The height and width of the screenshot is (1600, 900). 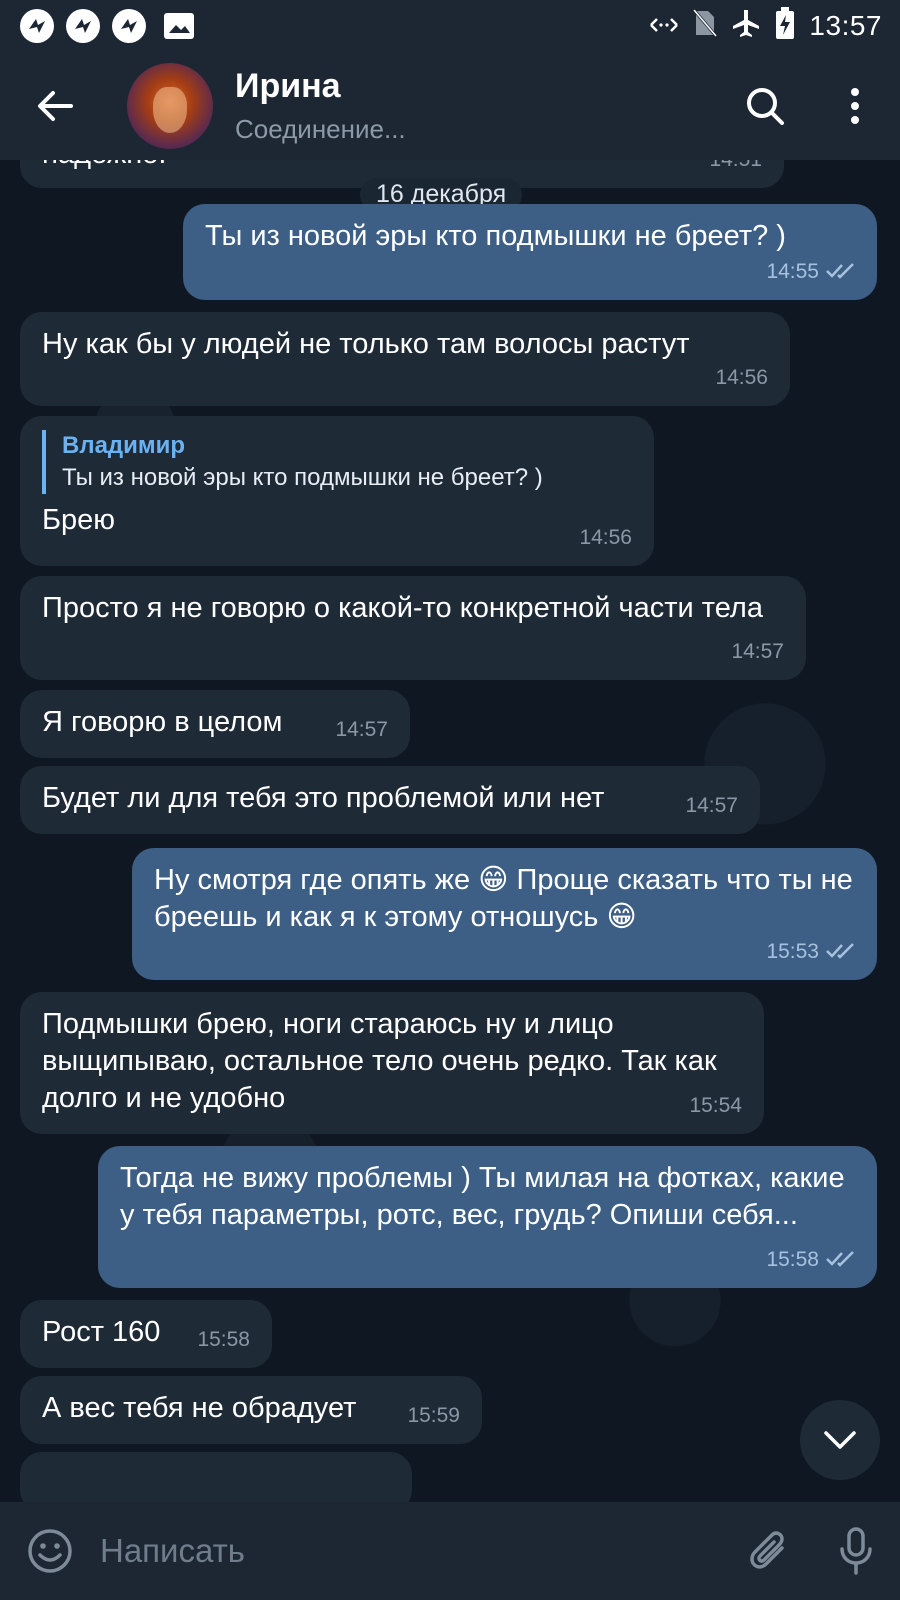 What do you see at coordinates (450, 26) in the screenshot?
I see `status-bar: 13:57` at bounding box center [450, 26].